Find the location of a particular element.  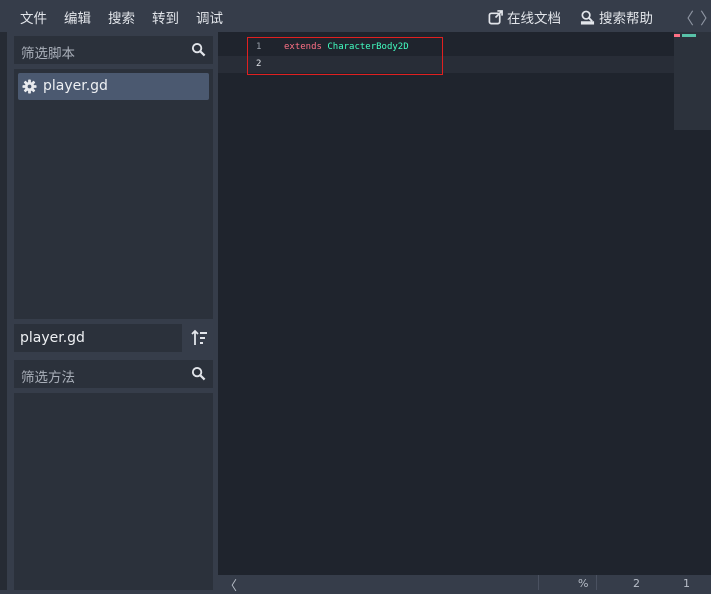

external-link-icon is located at coordinates (495, 16).